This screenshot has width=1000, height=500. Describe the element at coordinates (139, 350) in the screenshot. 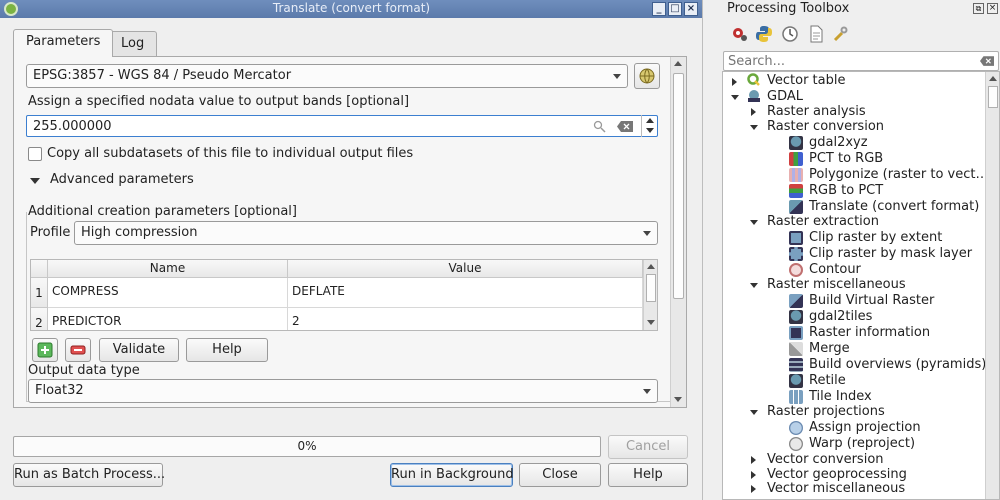

I see `validate-button: Validate` at that location.